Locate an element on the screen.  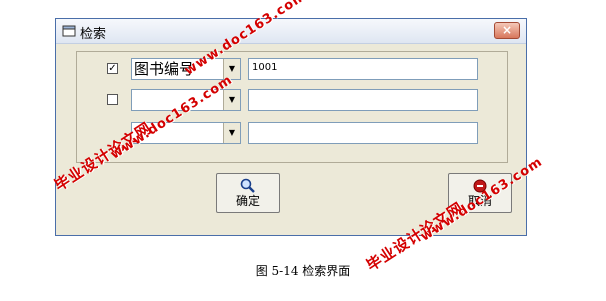
window-icon is located at coordinates (69, 31).